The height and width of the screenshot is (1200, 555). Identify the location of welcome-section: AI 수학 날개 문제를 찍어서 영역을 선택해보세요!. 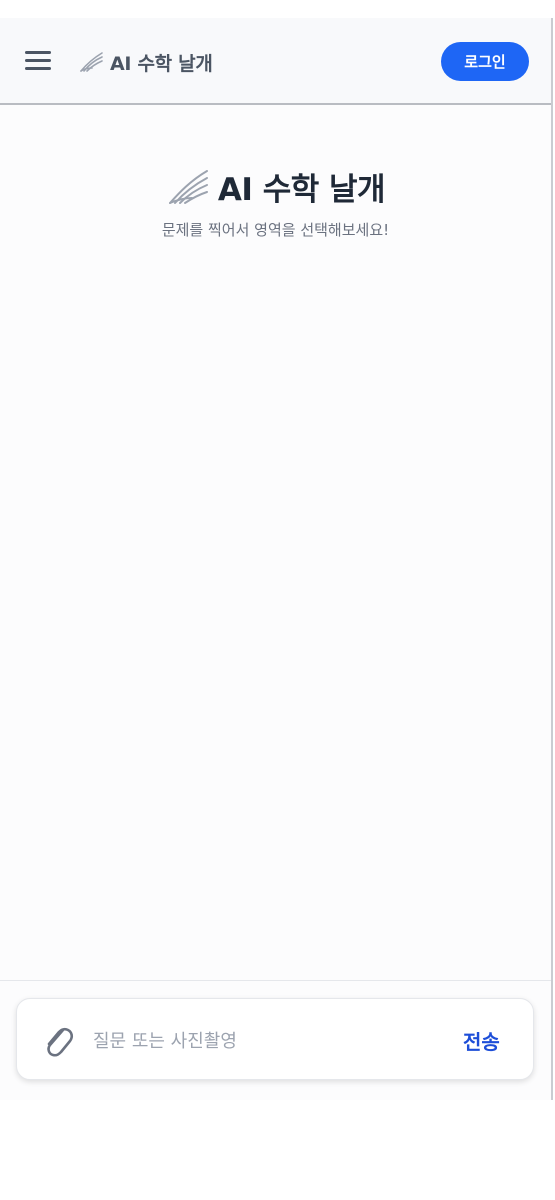
(275, 202).